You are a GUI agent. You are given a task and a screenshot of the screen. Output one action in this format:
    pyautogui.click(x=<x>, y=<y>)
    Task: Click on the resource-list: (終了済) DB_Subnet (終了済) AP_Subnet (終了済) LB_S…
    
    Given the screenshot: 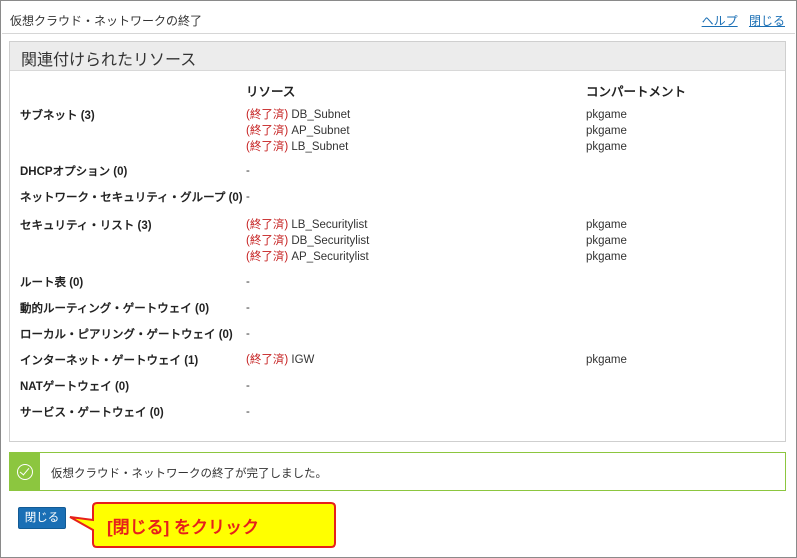 What is the action you would take?
    pyautogui.click(x=298, y=131)
    